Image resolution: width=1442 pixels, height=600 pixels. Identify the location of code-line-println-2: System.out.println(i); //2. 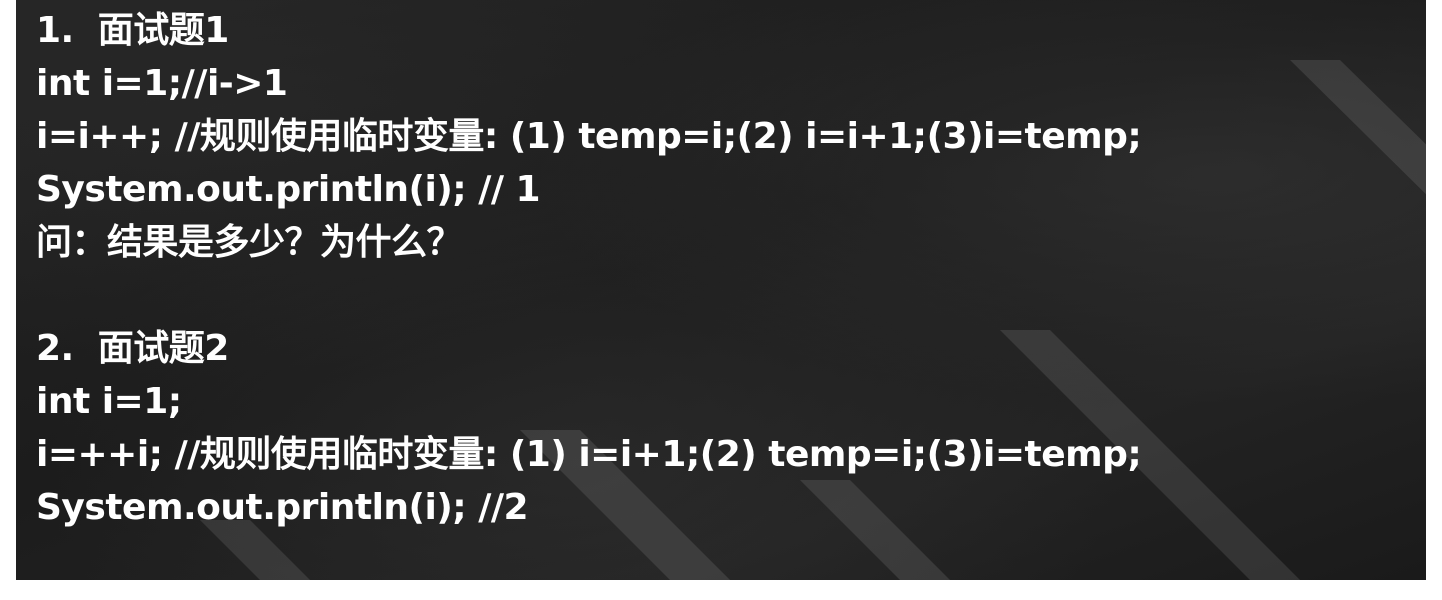
(282, 507).